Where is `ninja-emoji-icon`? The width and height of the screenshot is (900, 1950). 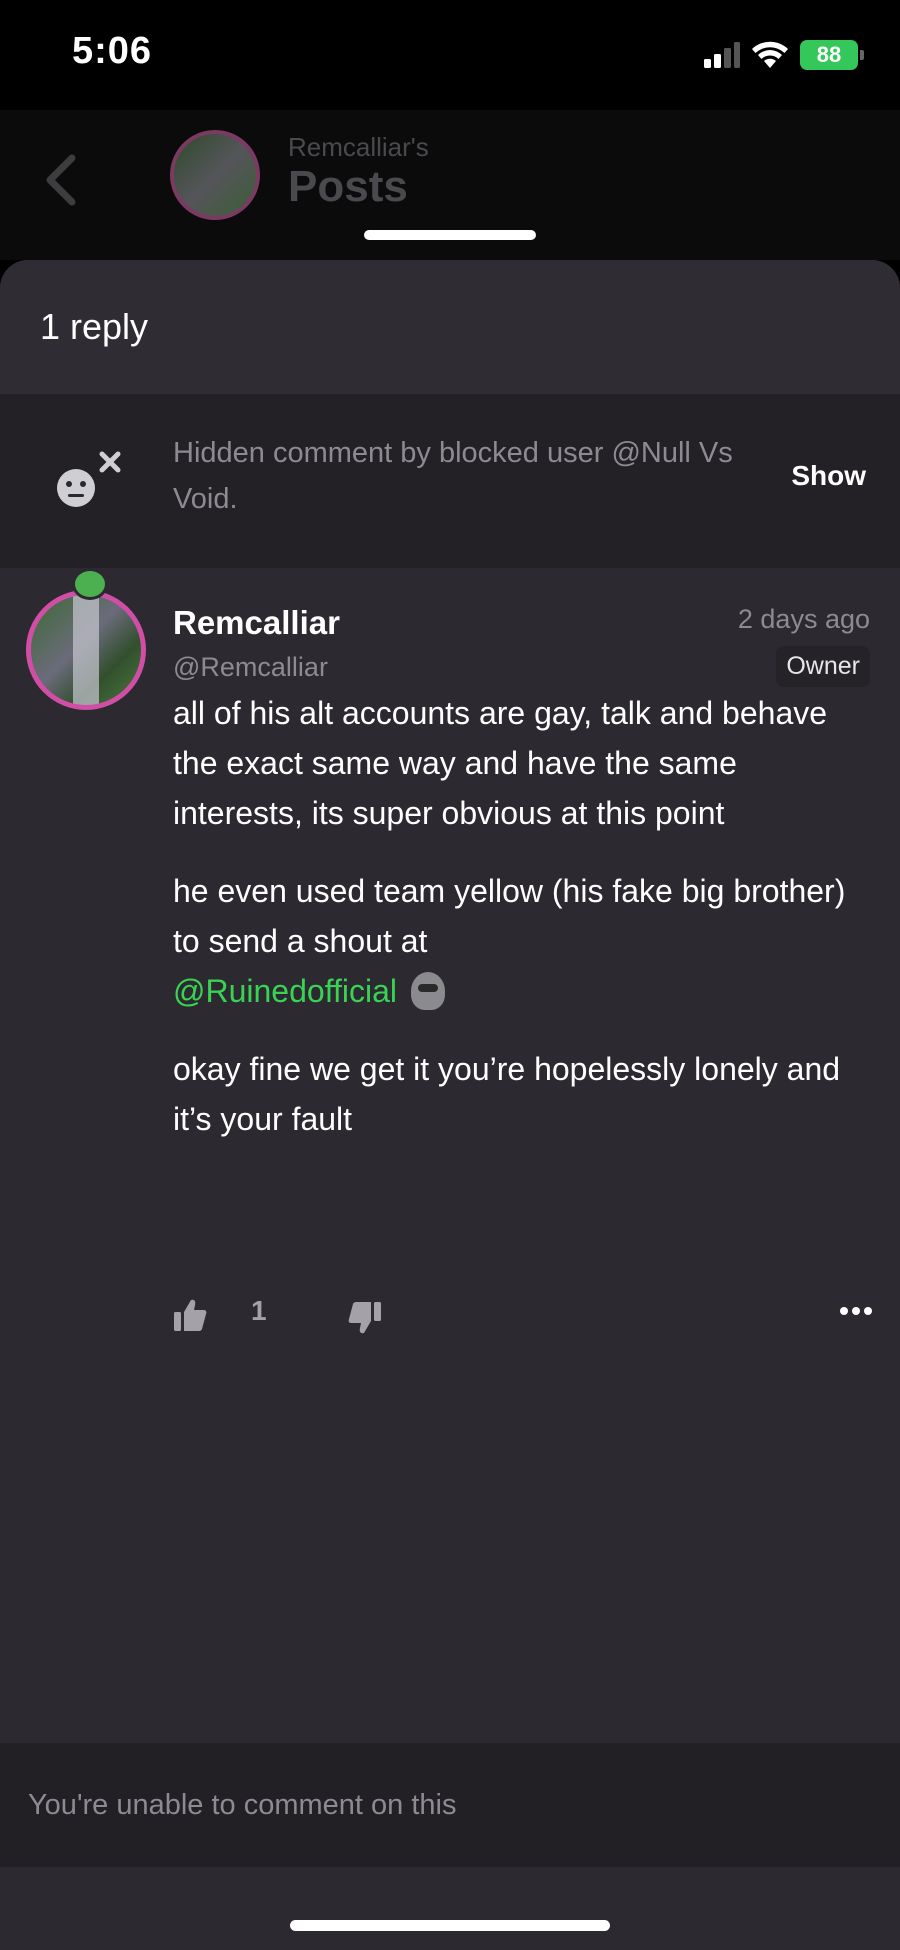
ninja-emoji-icon is located at coordinates (428, 991).